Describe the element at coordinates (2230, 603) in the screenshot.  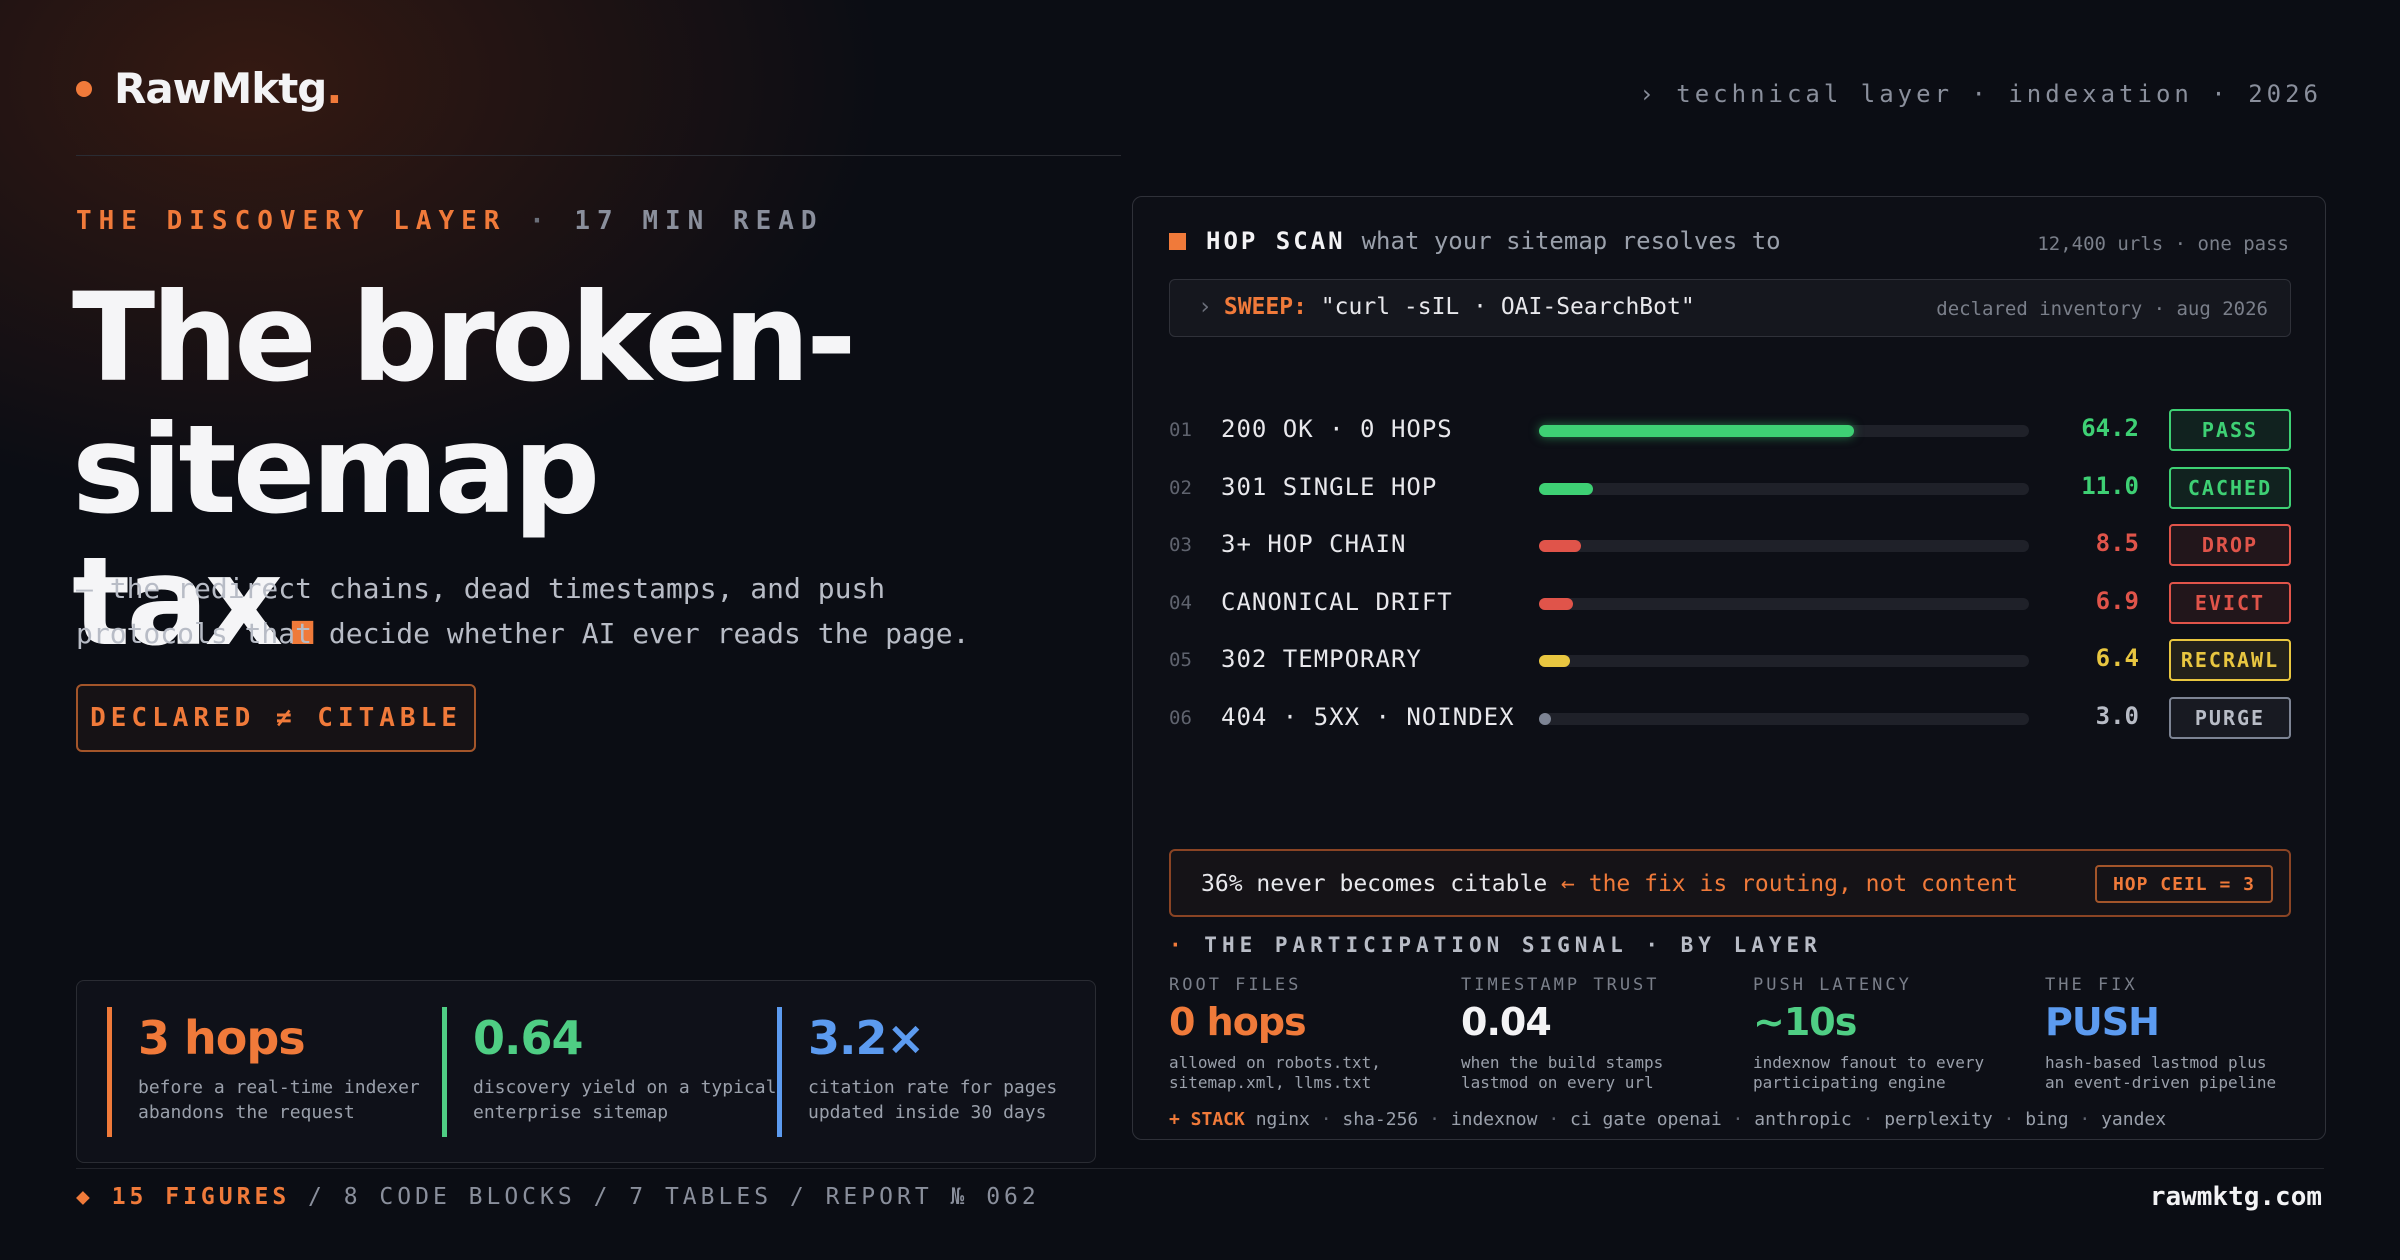
I see `status-badge: EVICT` at that location.